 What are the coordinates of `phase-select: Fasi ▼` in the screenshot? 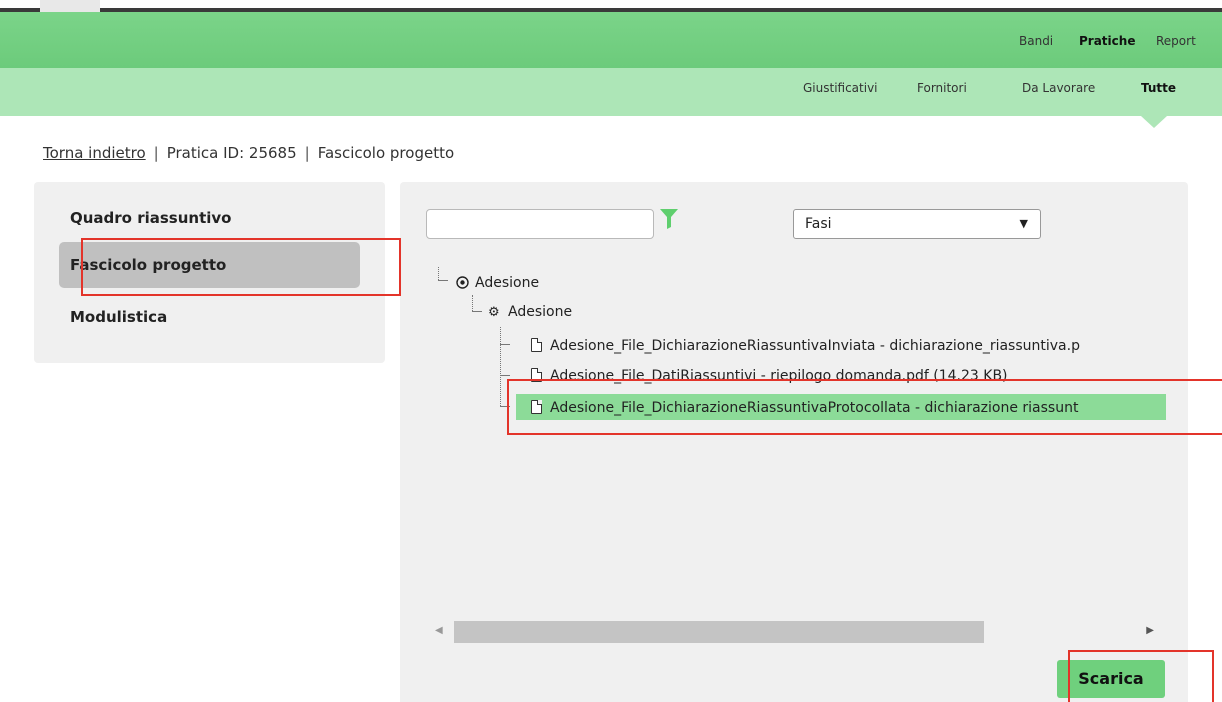 It's located at (917, 224).